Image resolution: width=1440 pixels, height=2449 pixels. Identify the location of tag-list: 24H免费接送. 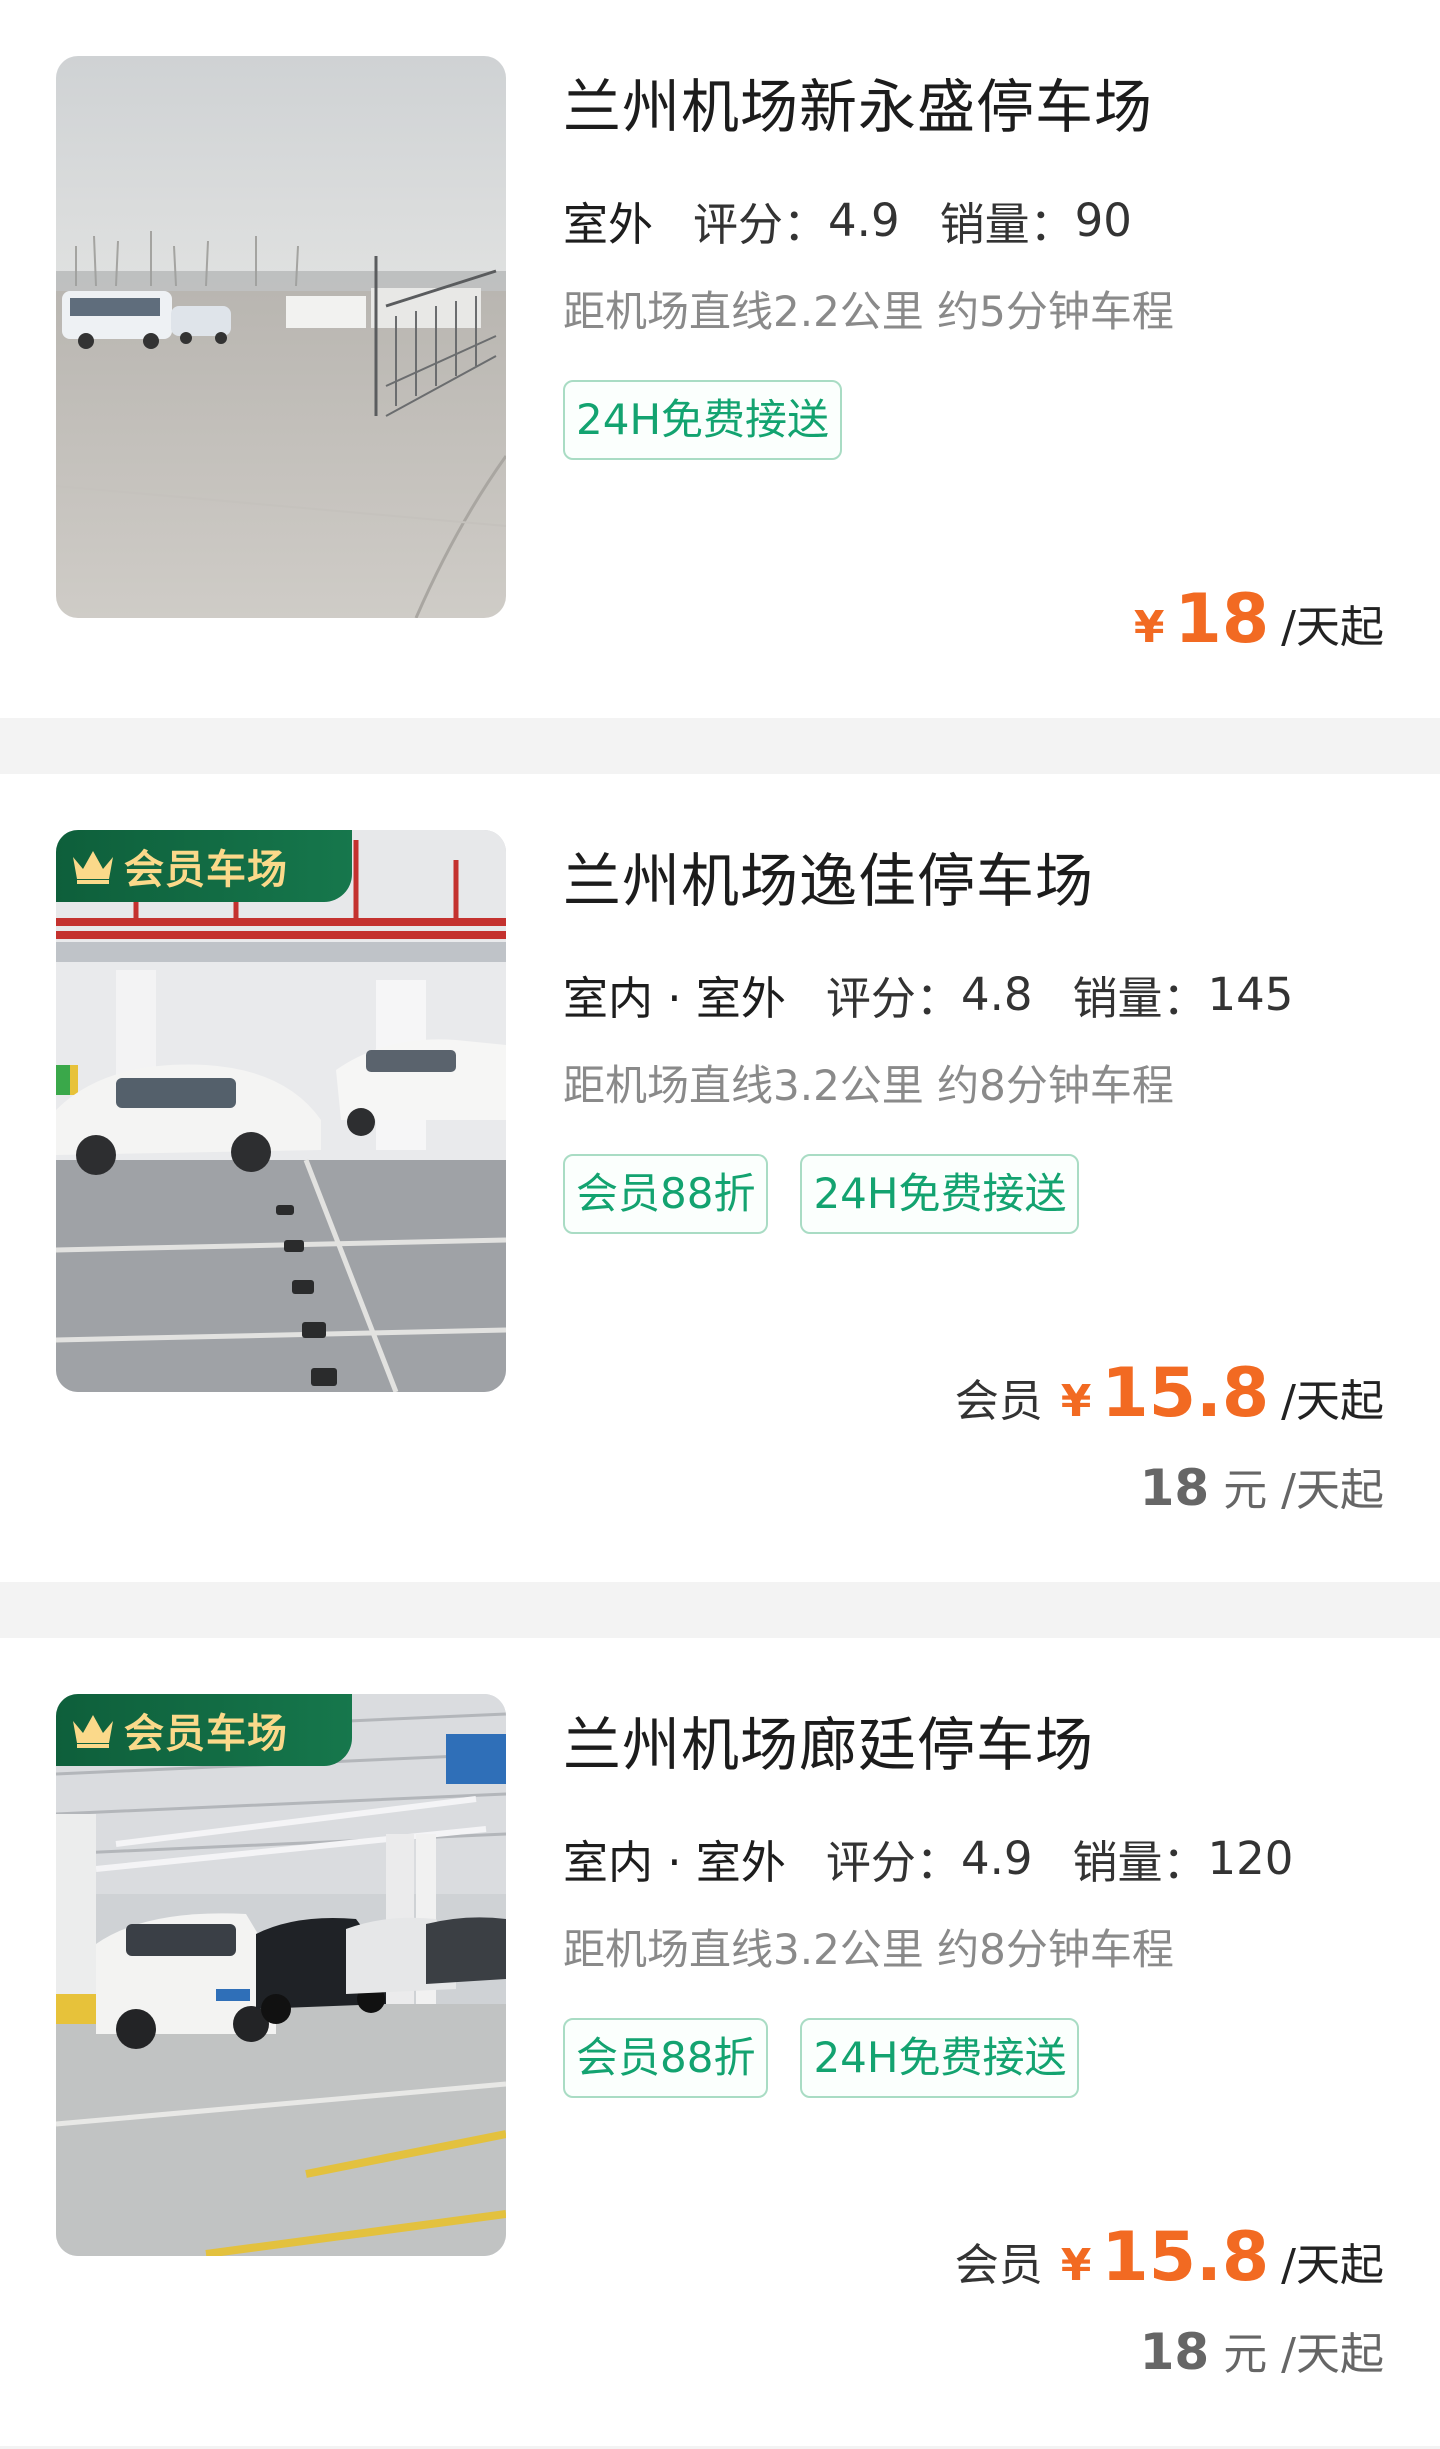
(718, 420).